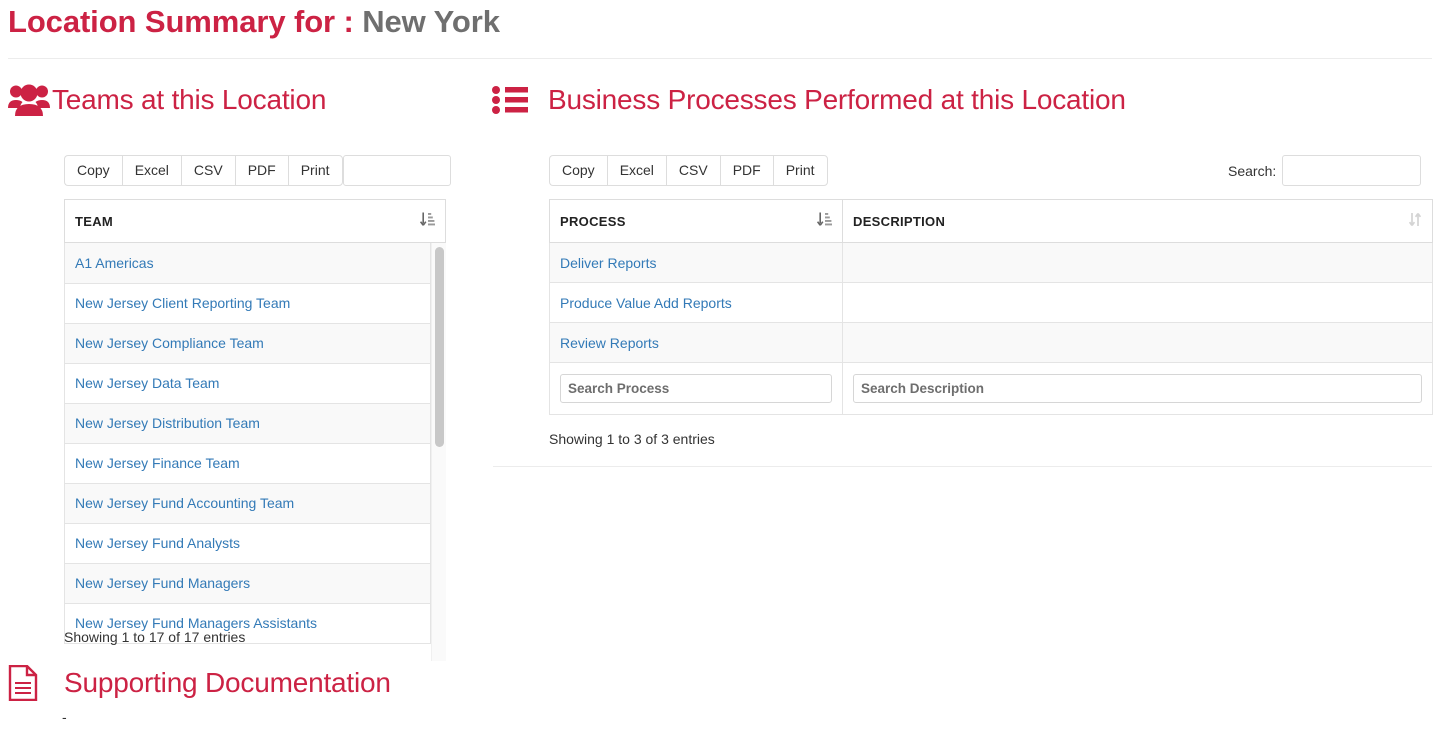  Describe the element at coordinates (438, 452) in the screenshot. I see `teams-scrollbar-track` at that location.